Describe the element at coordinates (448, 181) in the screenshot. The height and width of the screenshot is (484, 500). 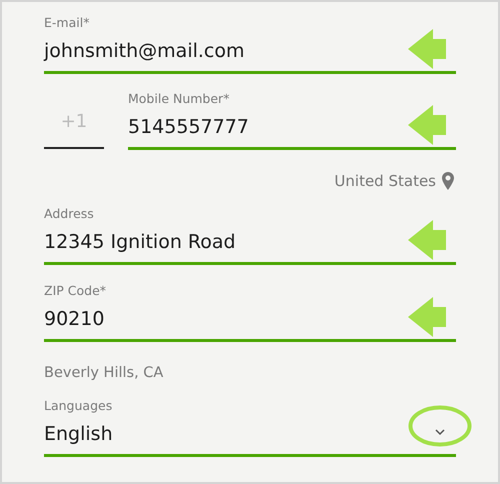
I see `location-pin-icon` at that location.